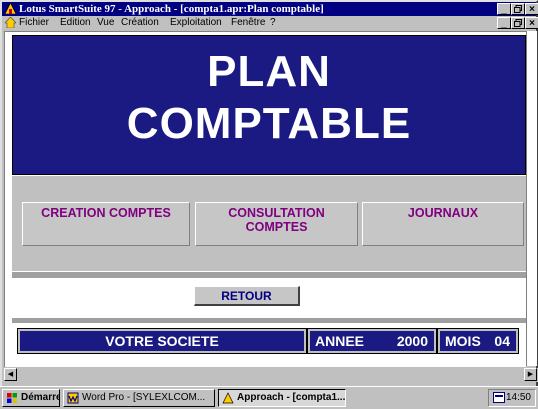  Describe the element at coordinates (531, 23) in the screenshot. I see `doc-close-button: ×` at that location.